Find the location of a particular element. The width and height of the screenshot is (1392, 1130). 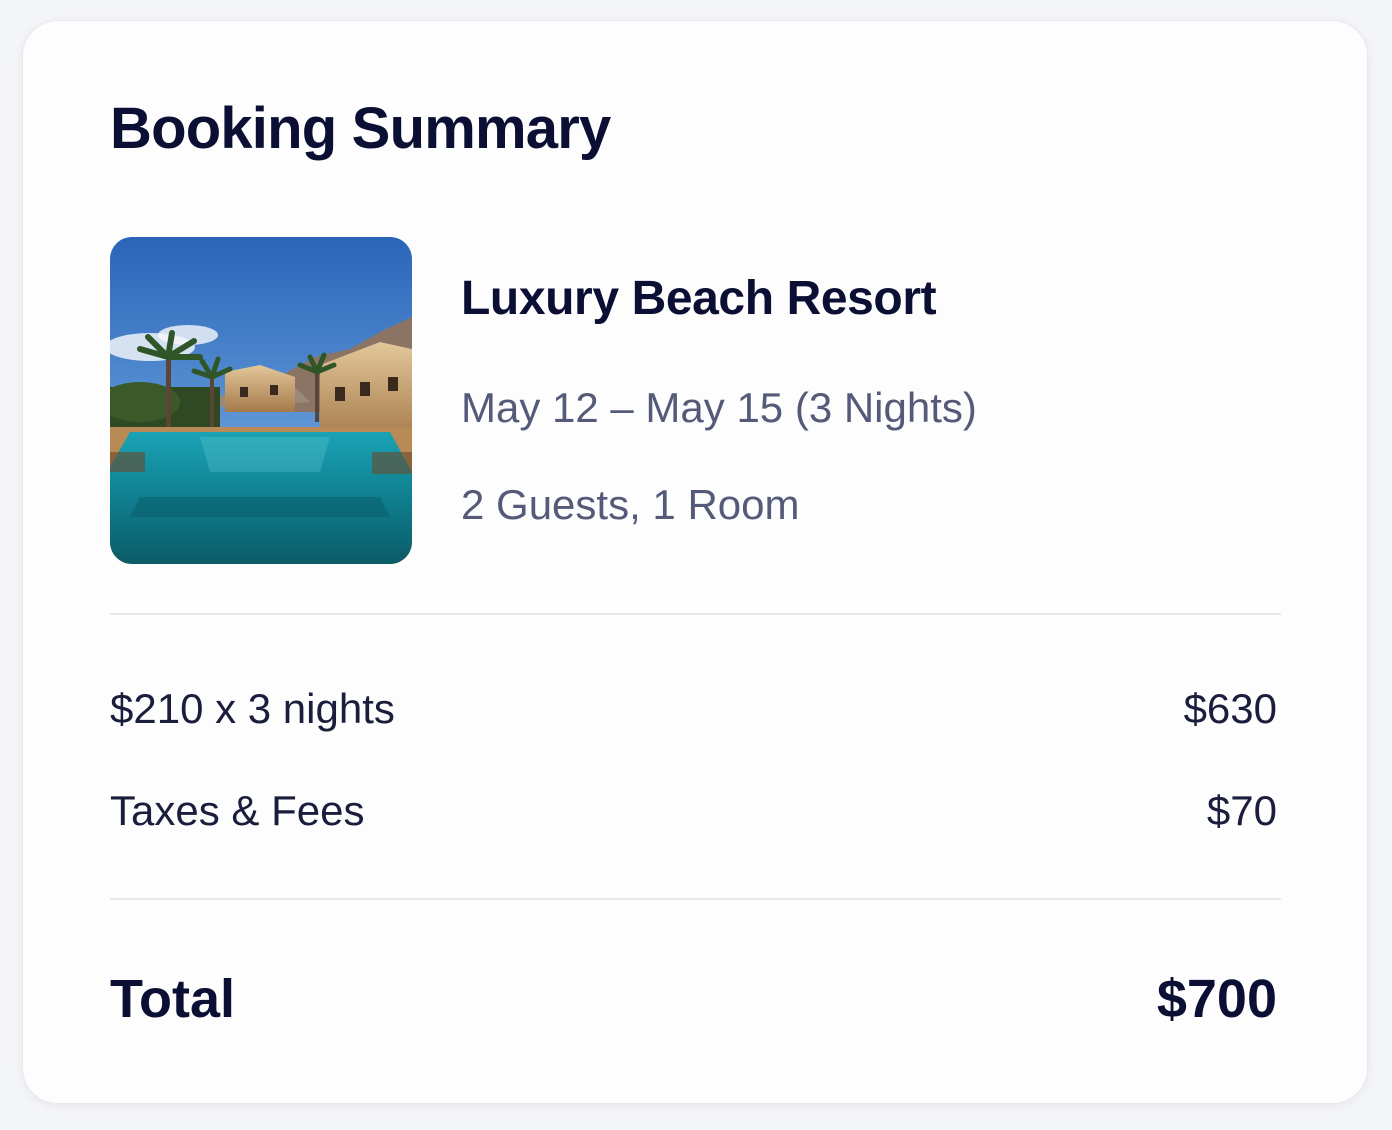

taxes-fees-amount: $70 is located at coordinates (1241, 810).